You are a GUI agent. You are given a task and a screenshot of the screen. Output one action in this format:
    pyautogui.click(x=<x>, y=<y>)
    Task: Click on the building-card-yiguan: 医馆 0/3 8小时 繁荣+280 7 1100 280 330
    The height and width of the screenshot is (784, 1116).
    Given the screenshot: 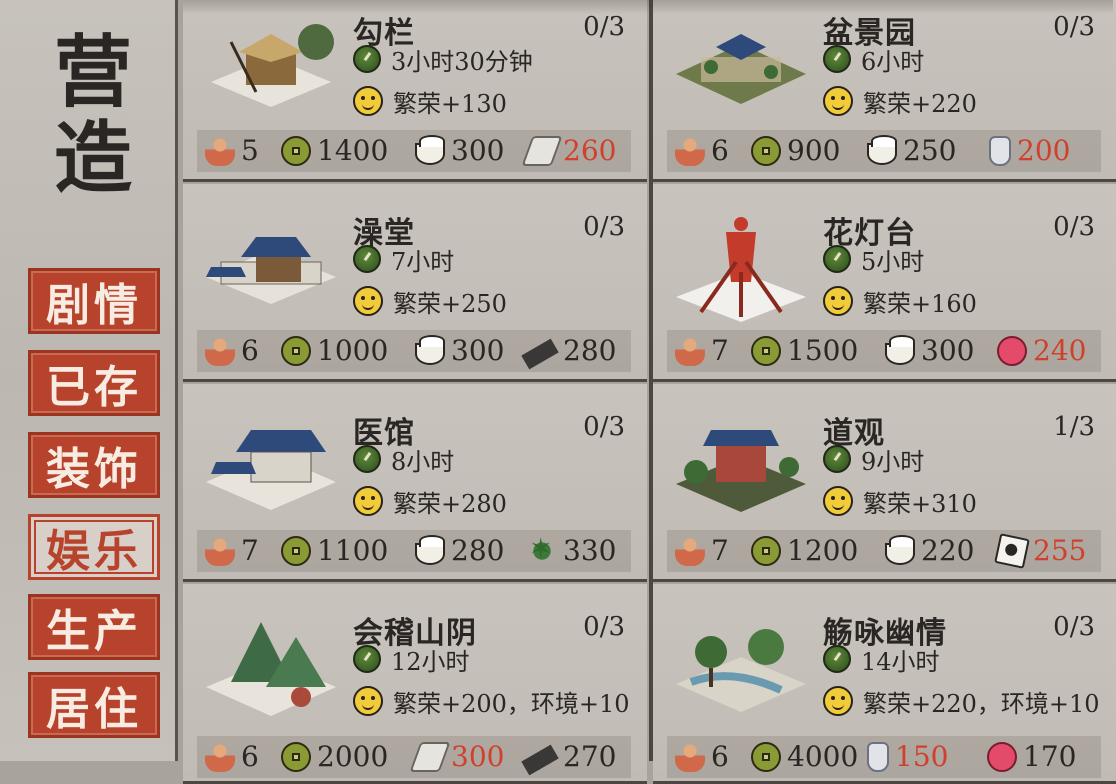 What is the action you would take?
    pyautogui.click(x=415, y=483)
    